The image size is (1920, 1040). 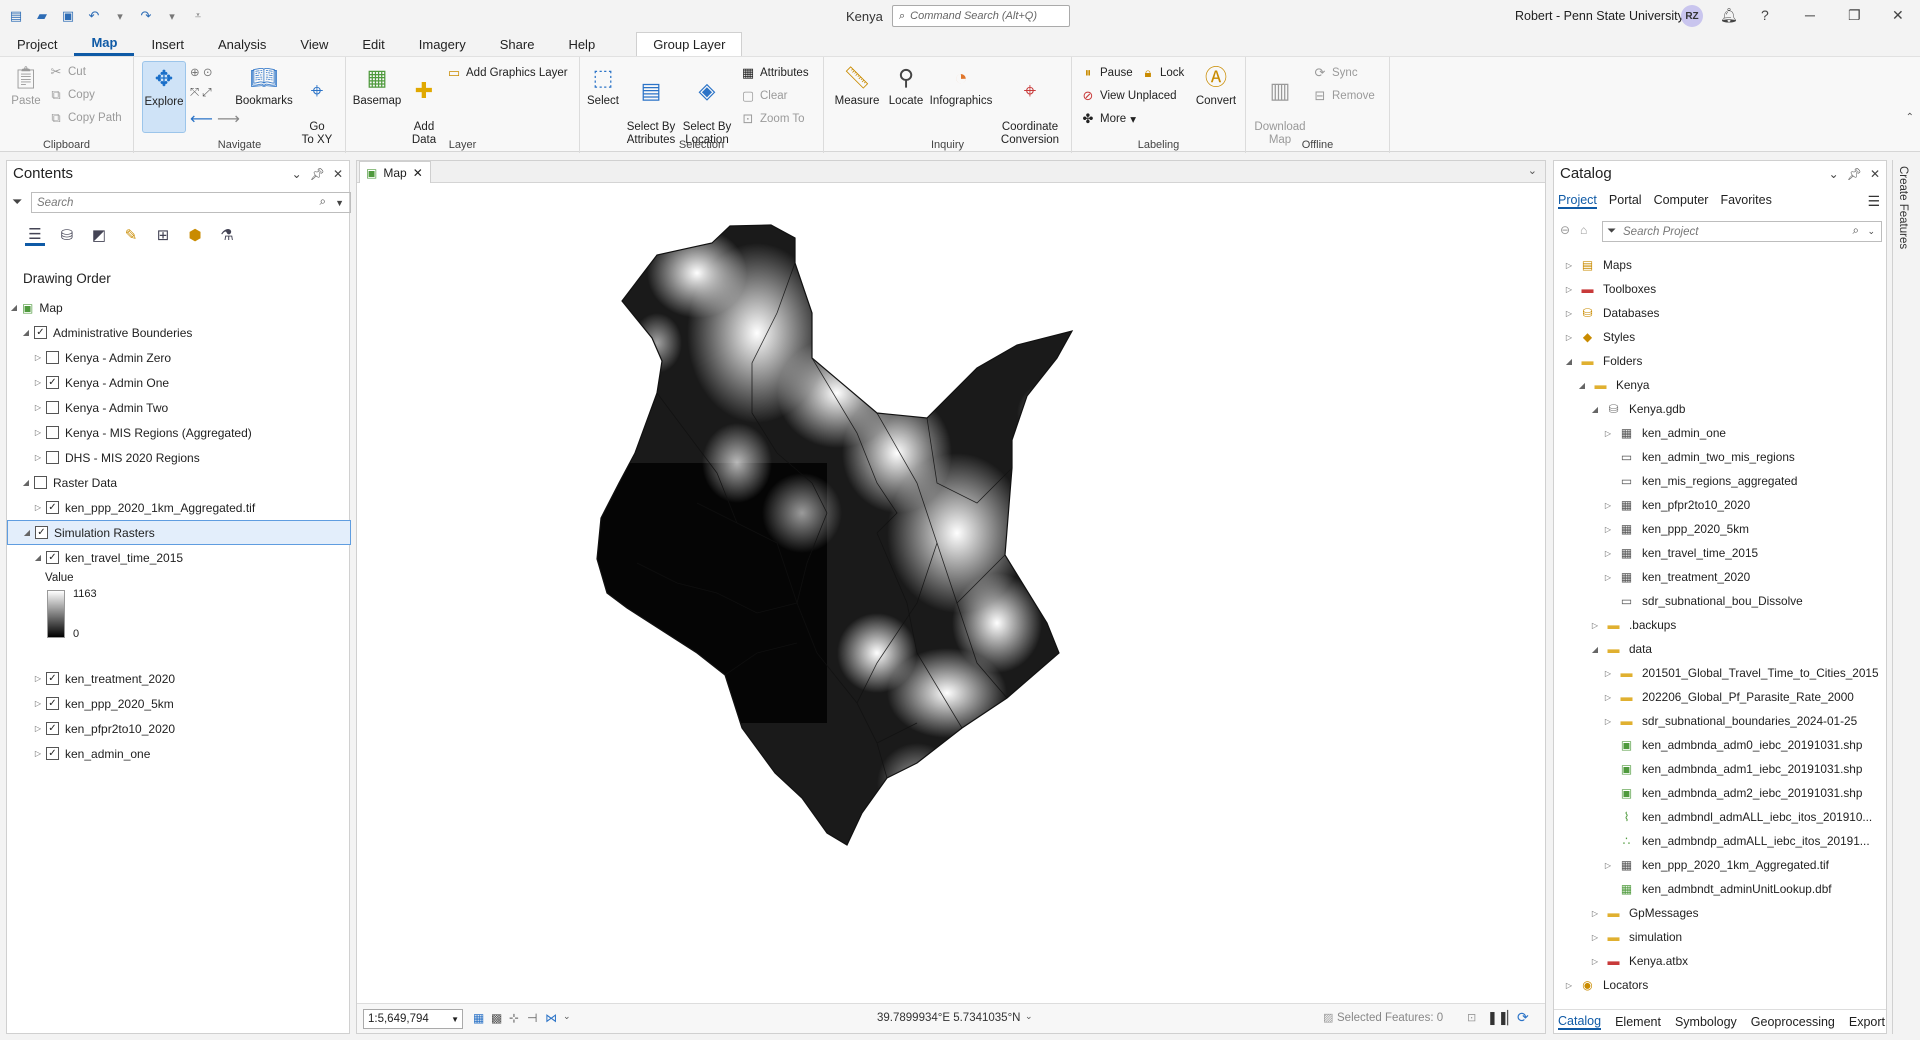 I want to click on user-name: Robert - Penn State University, so click(x=1599, y=16).